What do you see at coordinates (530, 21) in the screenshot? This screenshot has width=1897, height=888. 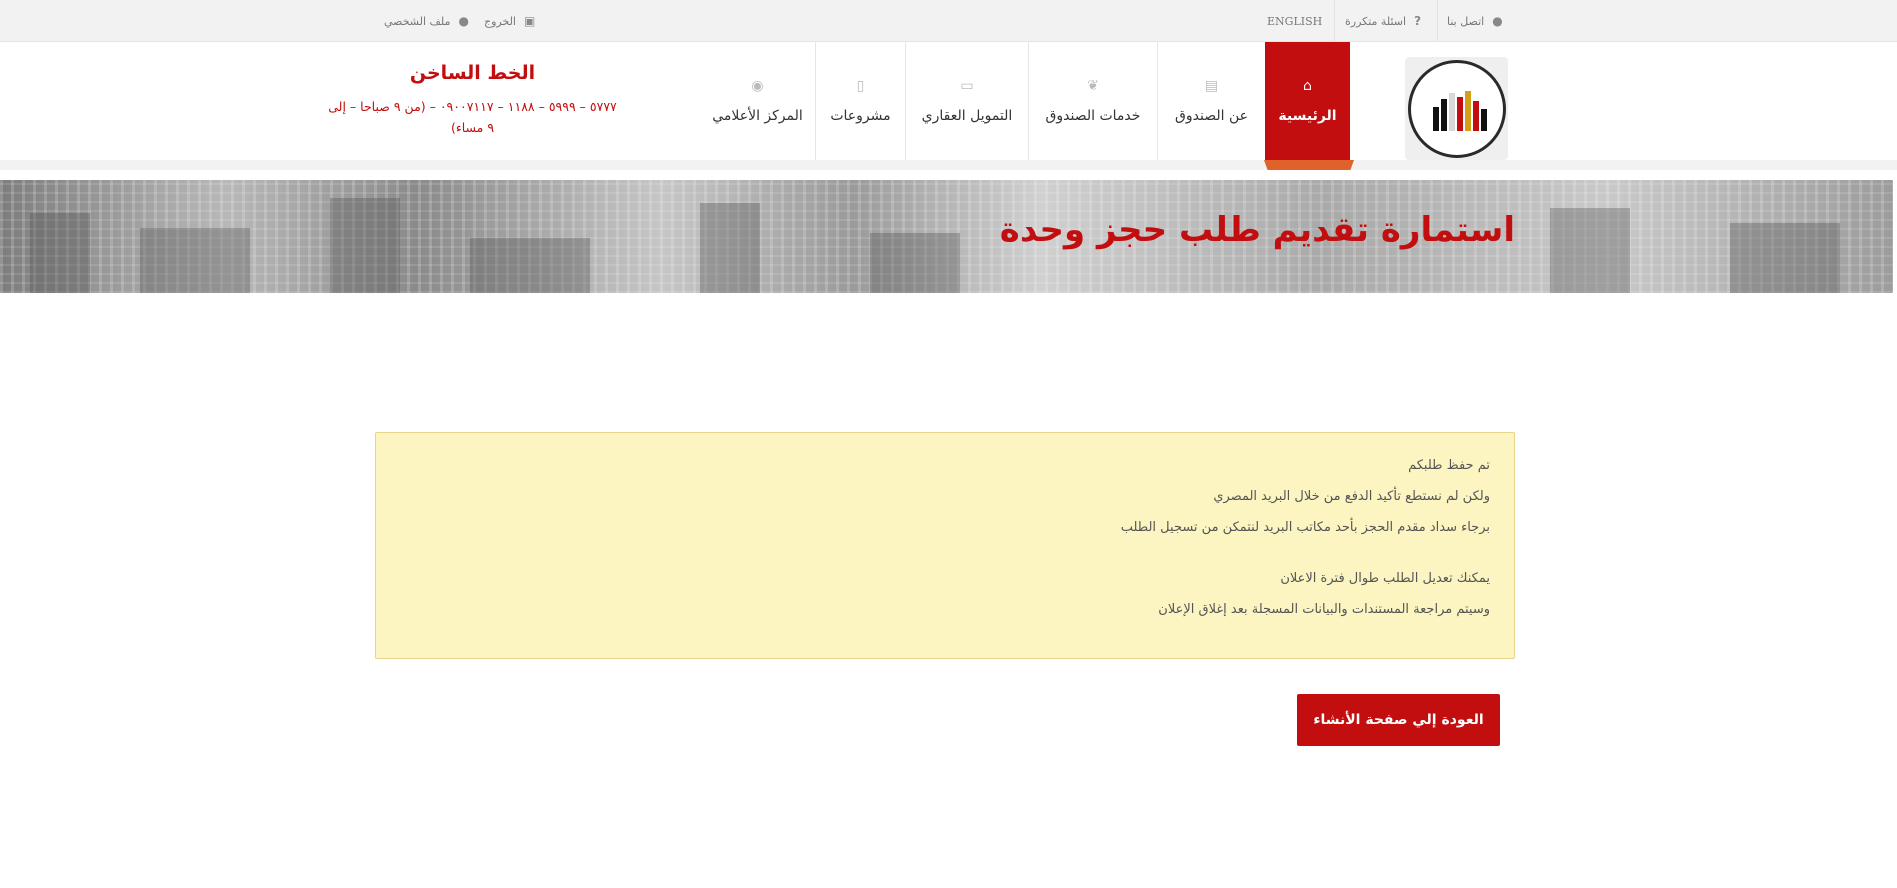 I see `lock-icon: ▣` at bounding box center [530, 21].